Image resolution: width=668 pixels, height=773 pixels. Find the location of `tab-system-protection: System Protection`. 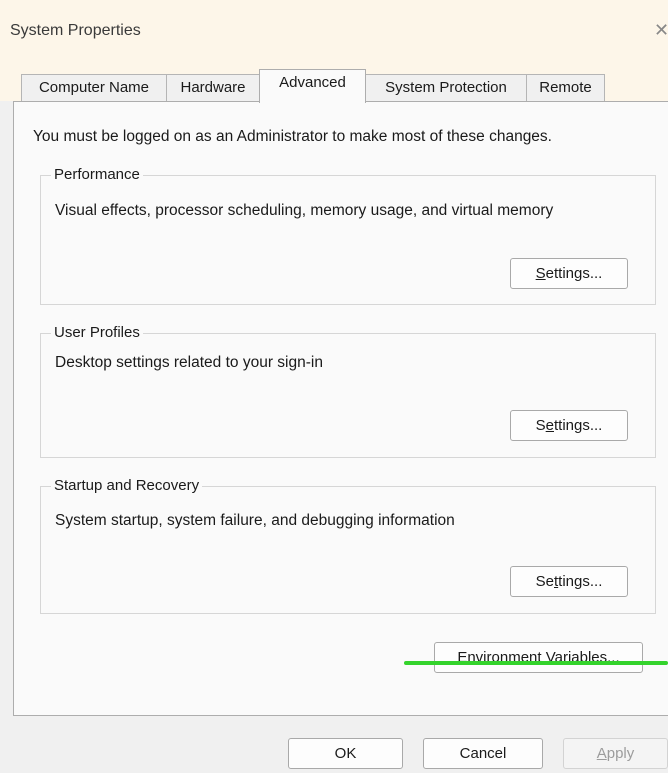

tab-system-protection: System Protection is located at coordinates (446, 87).